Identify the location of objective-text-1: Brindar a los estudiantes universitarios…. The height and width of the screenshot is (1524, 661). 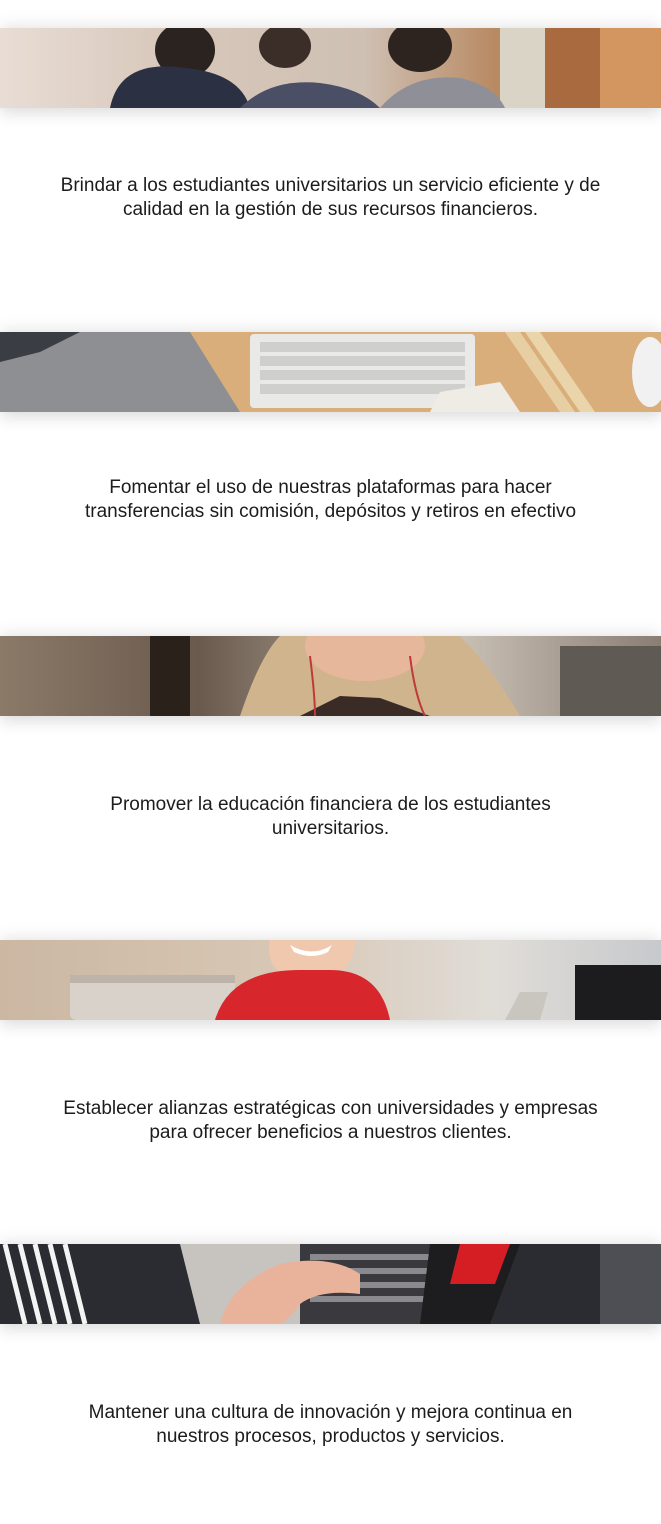
(330, 197).